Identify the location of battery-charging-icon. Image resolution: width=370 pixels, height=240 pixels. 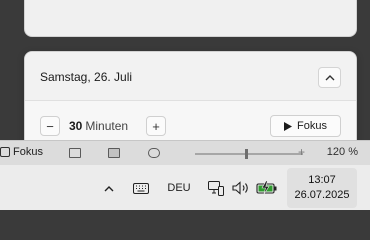
(266, 188).